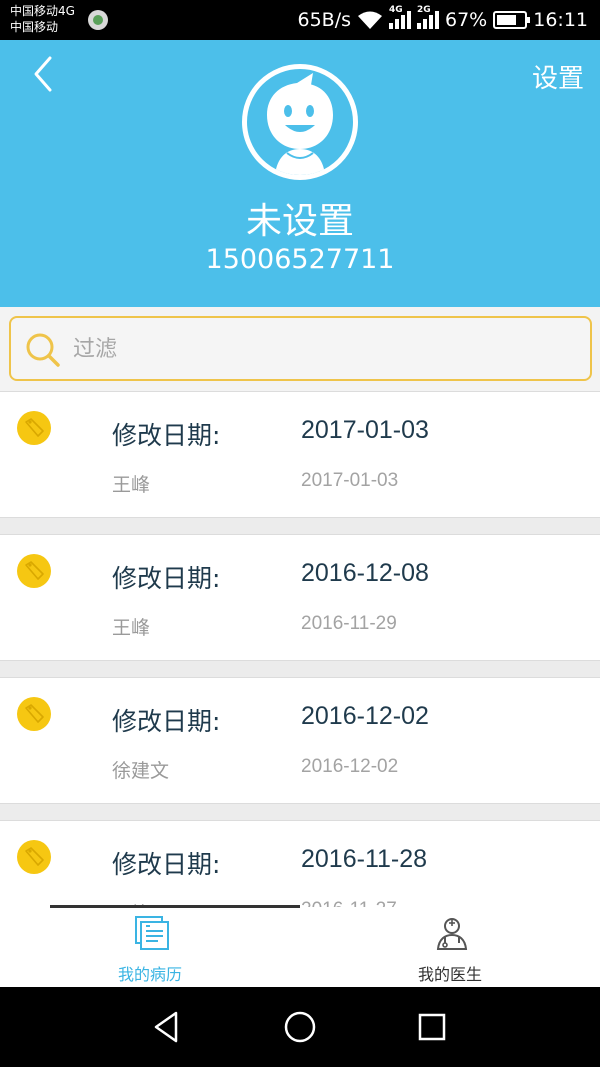 This screenshot has width=600, height=1067. Describe the element at coordinates (349, 623) in the screenshot. I see `created-date: 2016-11-29` at that location.